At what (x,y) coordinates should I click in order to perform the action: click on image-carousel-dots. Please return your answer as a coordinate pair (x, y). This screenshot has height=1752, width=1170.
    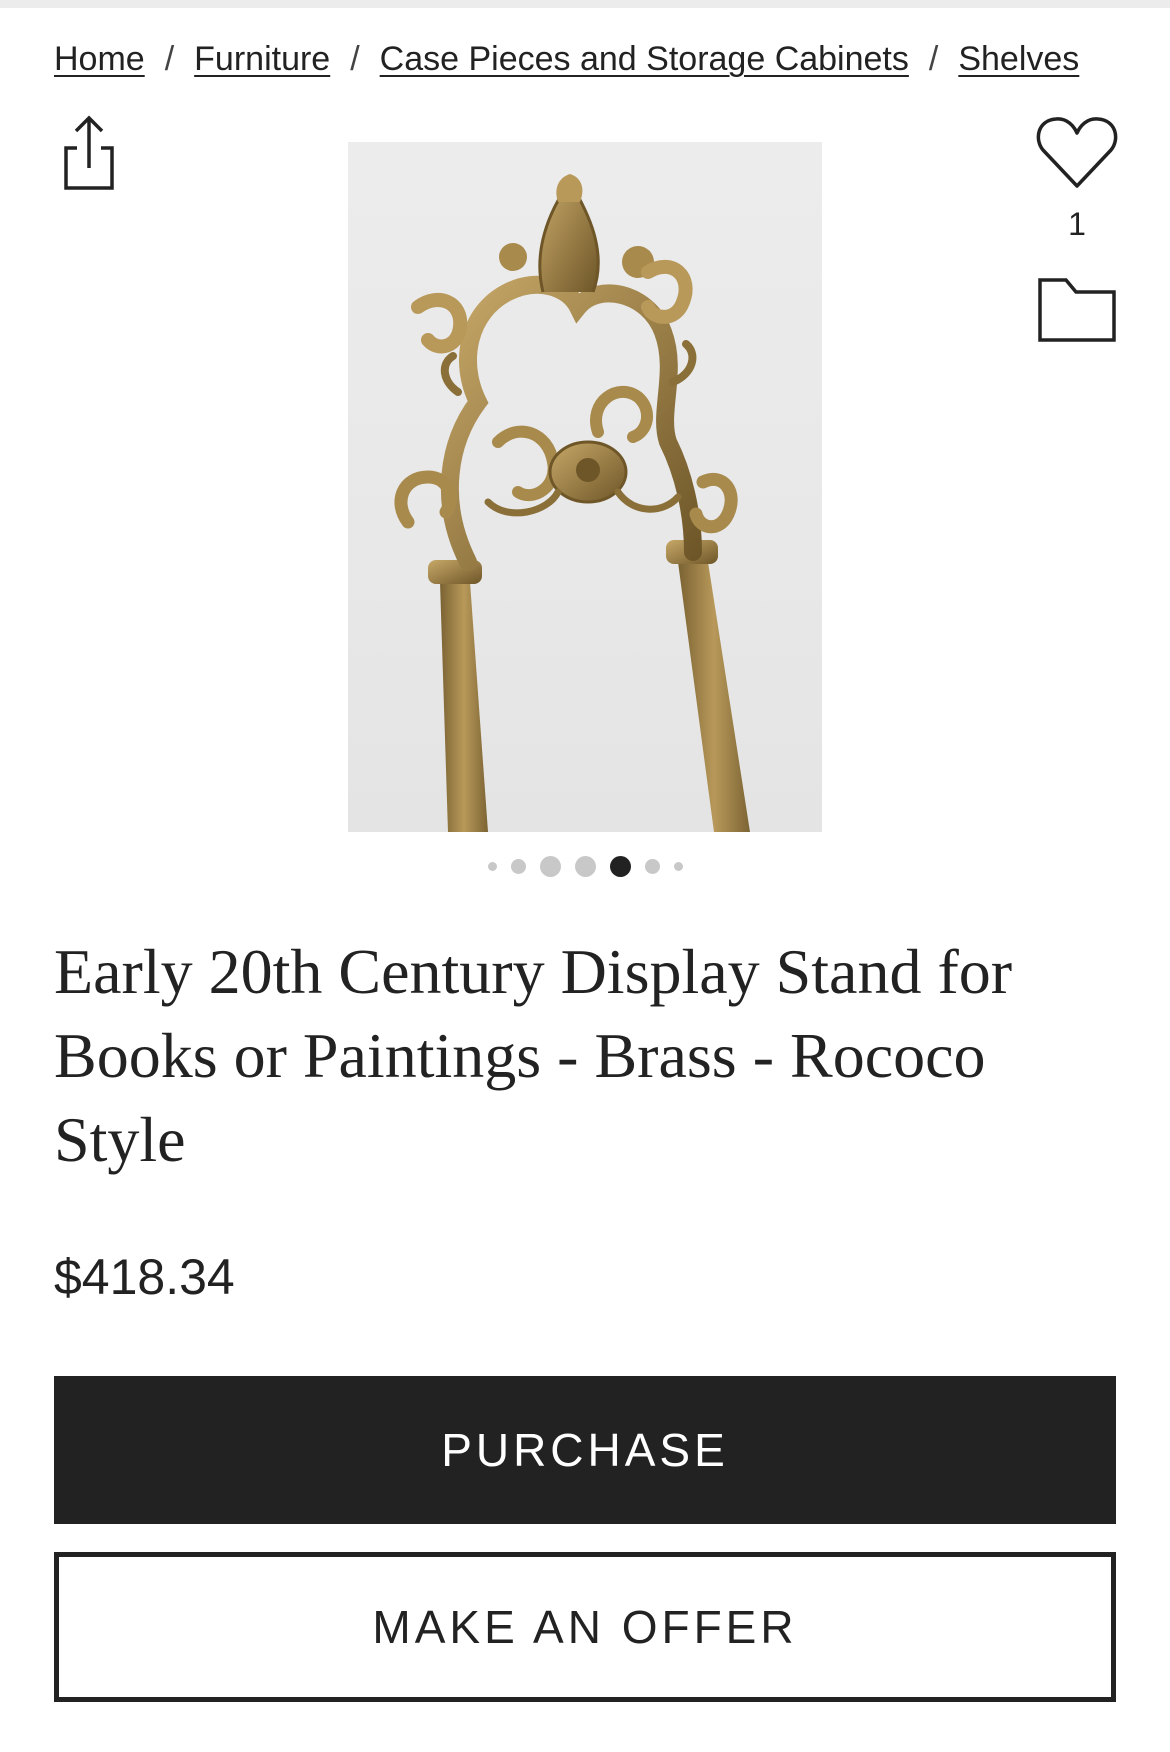
    Looking at the image, I should click on (585, 866).